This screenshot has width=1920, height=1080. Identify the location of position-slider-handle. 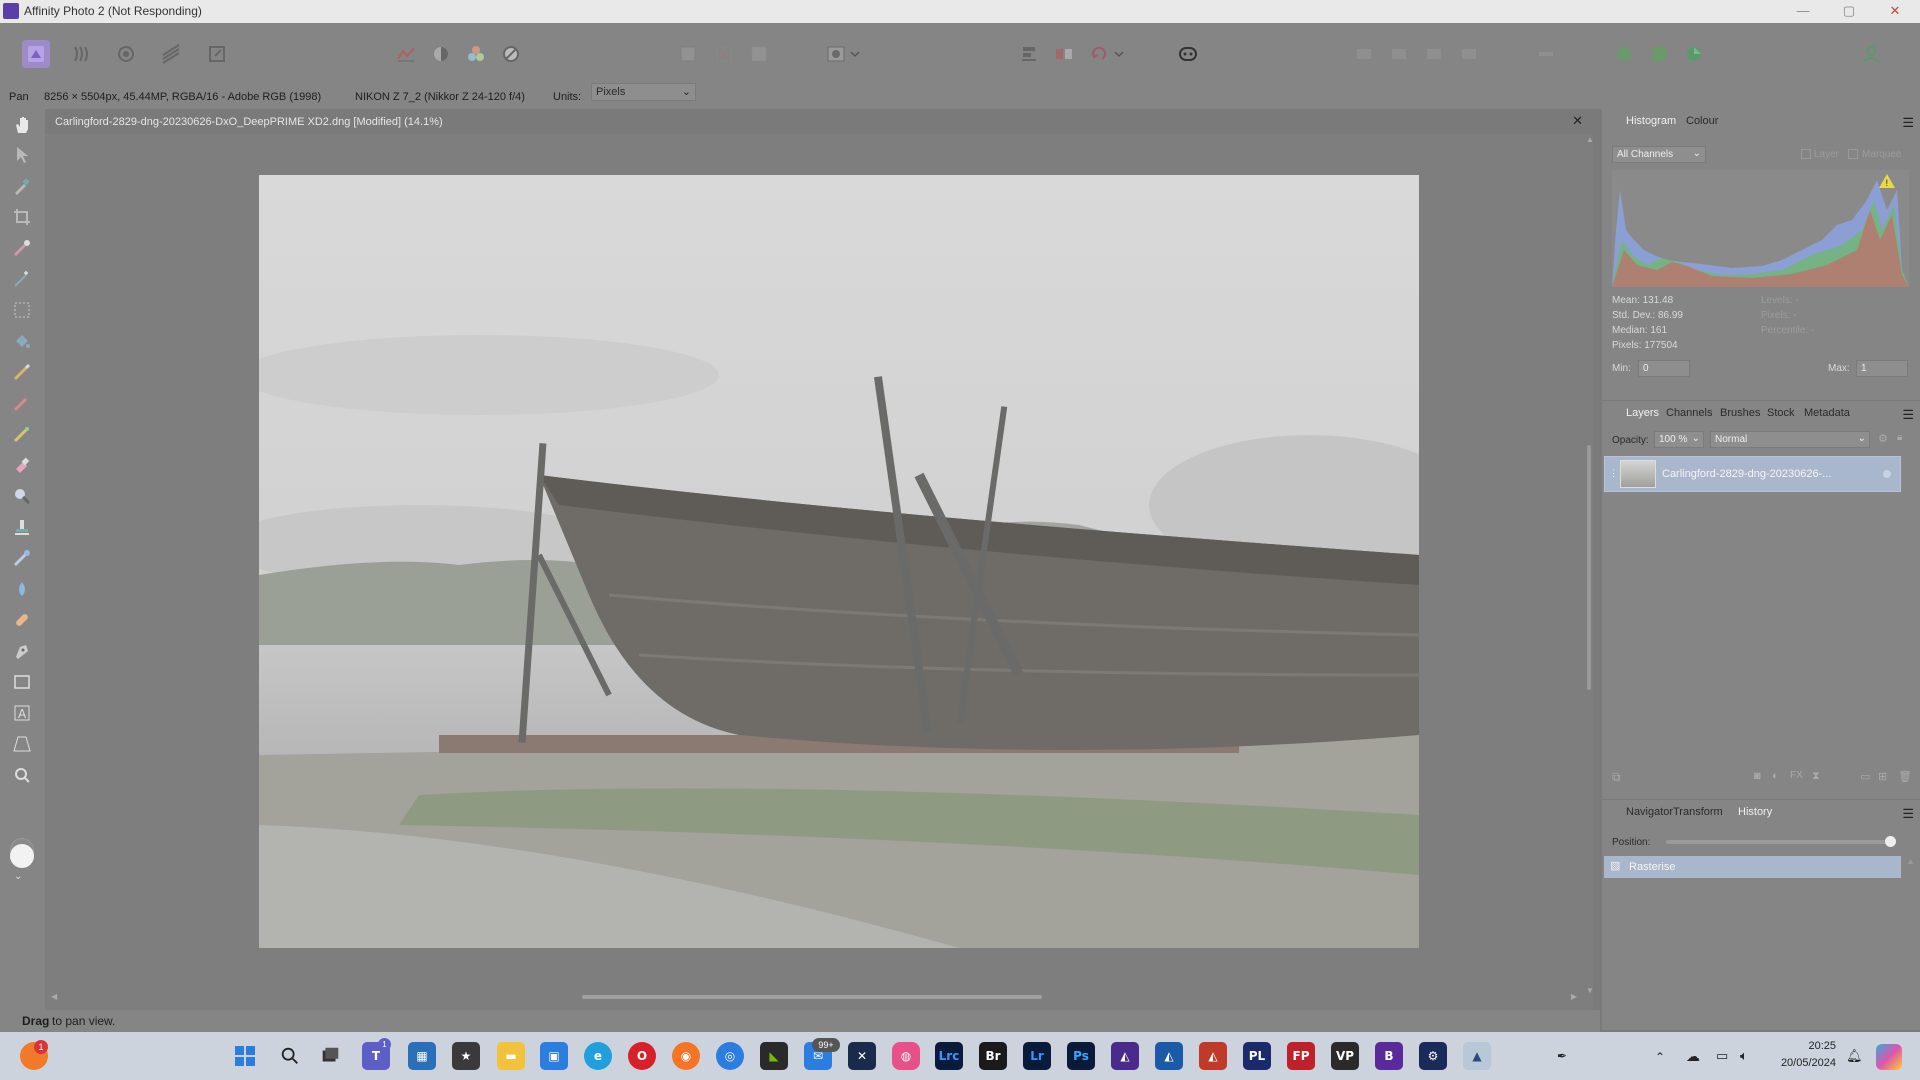
(1890, 841).